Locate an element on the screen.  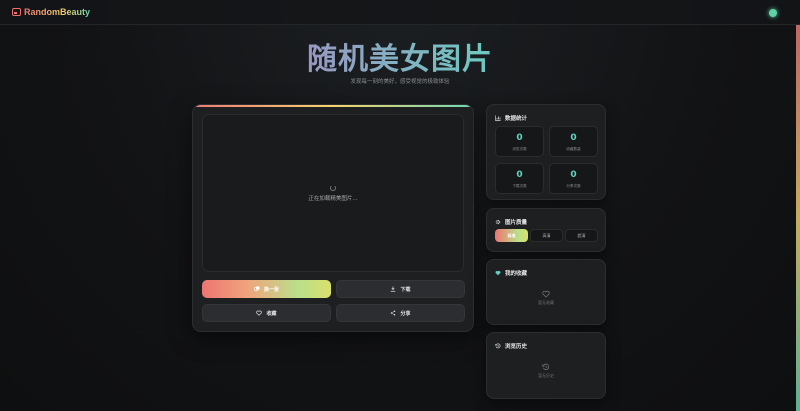
logo-text: RandomBeauty is located at coordinates (57, 12).